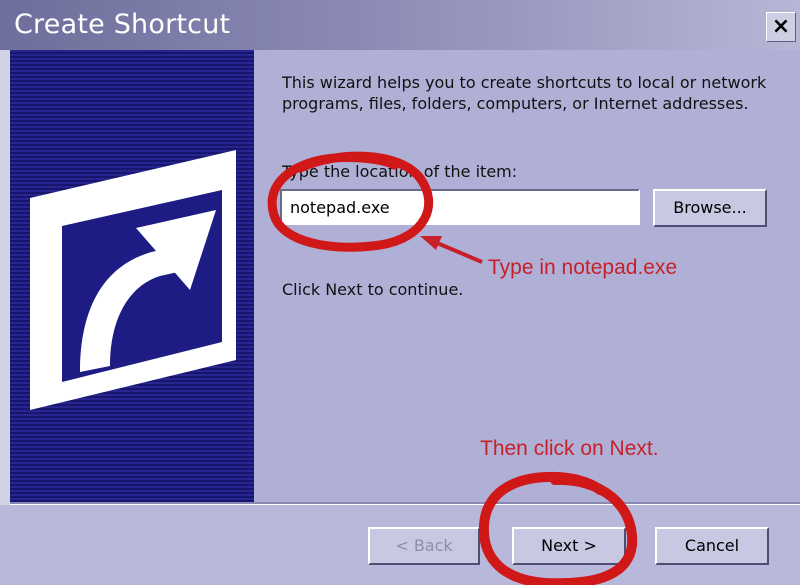 The height and width of the screenshot is (585, 800). What do you see at coordinates (122, 24) in the screenshot?
I see `window-title: Create Shortcut` at bounding box center [122, 24].